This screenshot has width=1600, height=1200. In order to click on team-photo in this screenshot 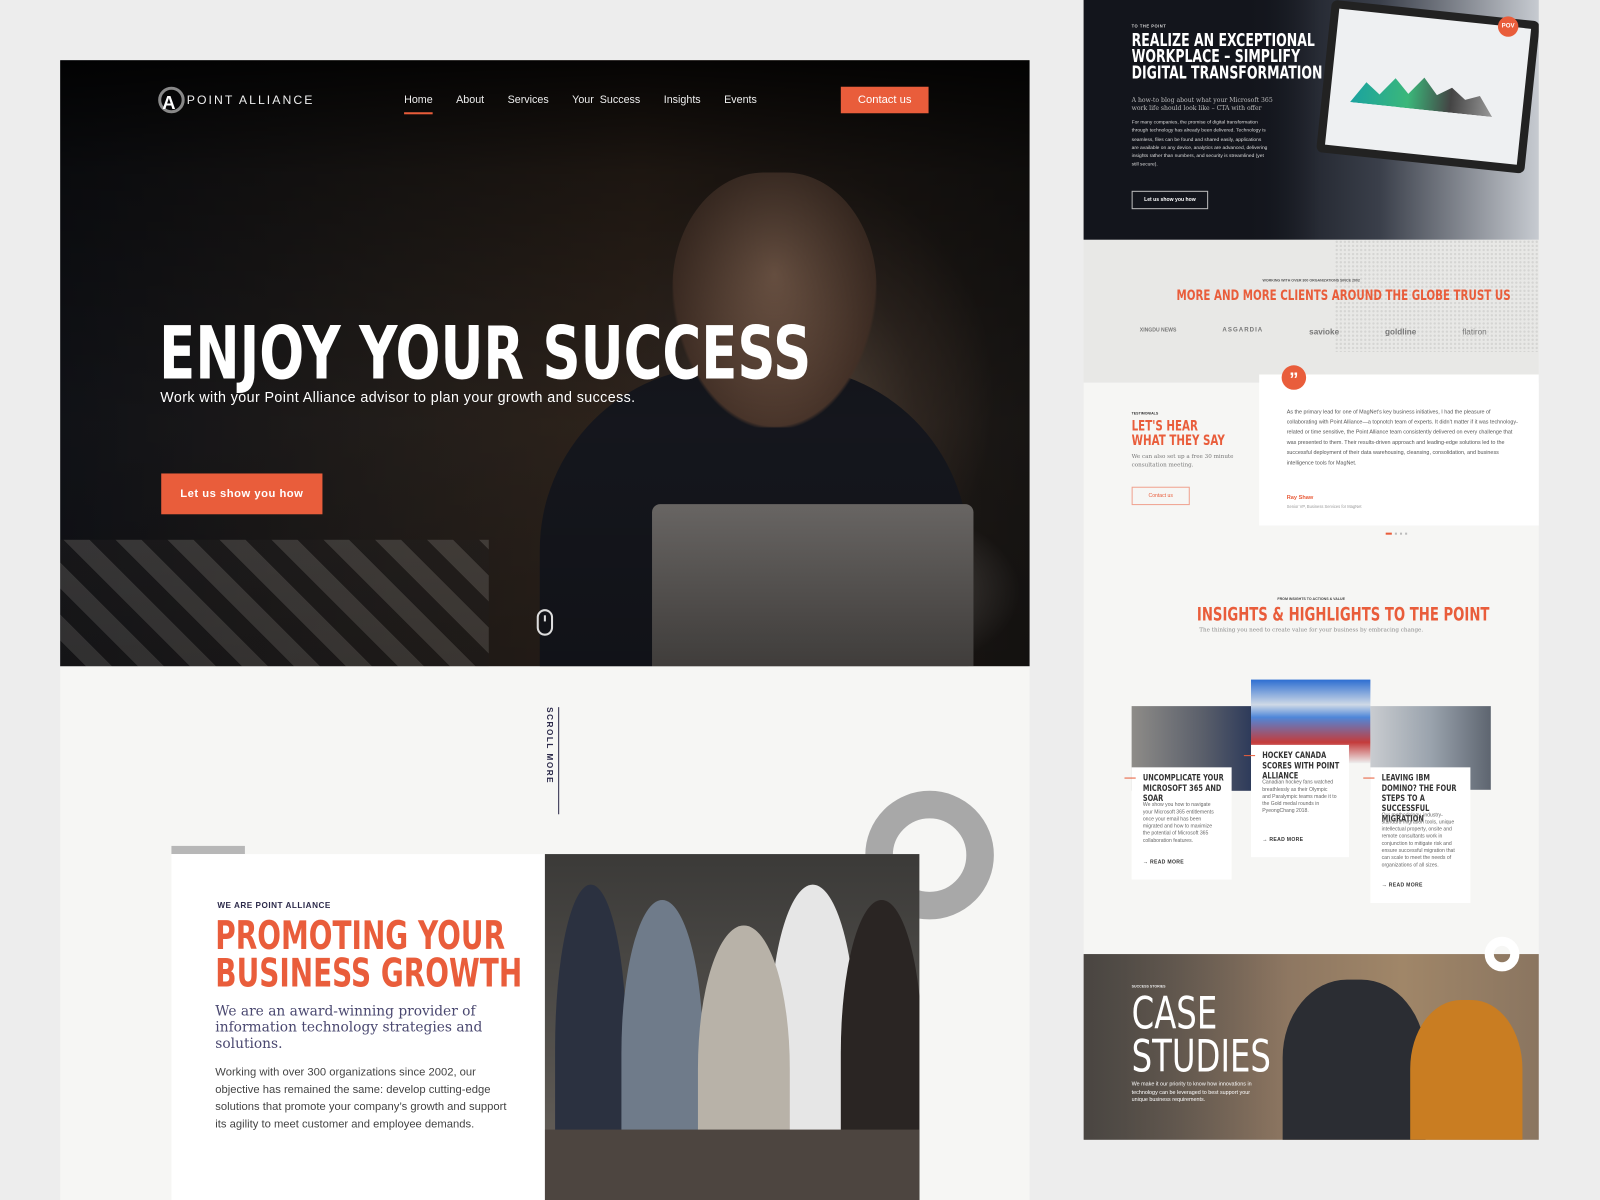, I will do `click(732, 1027)`.